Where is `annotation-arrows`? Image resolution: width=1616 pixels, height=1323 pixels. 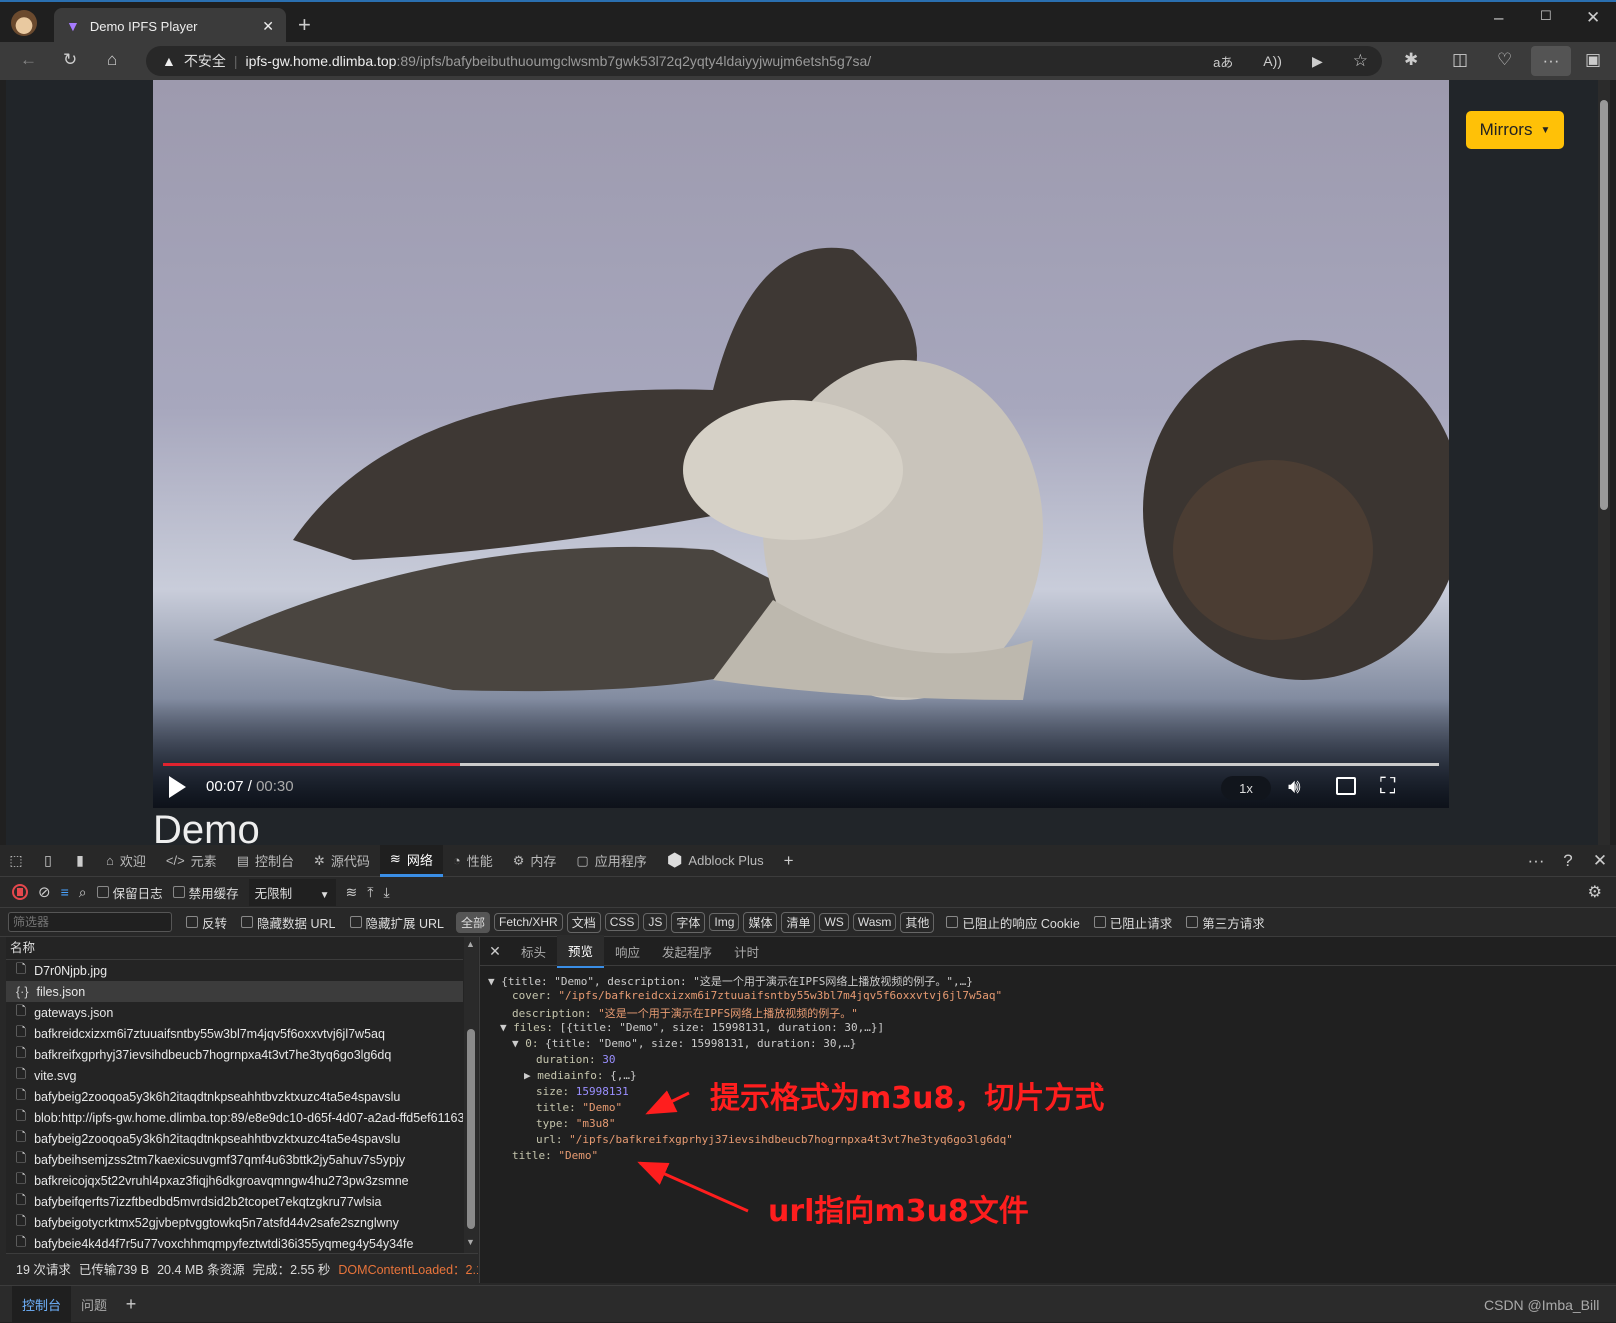
annotation-arrows is located at coordinates (693, 1151).